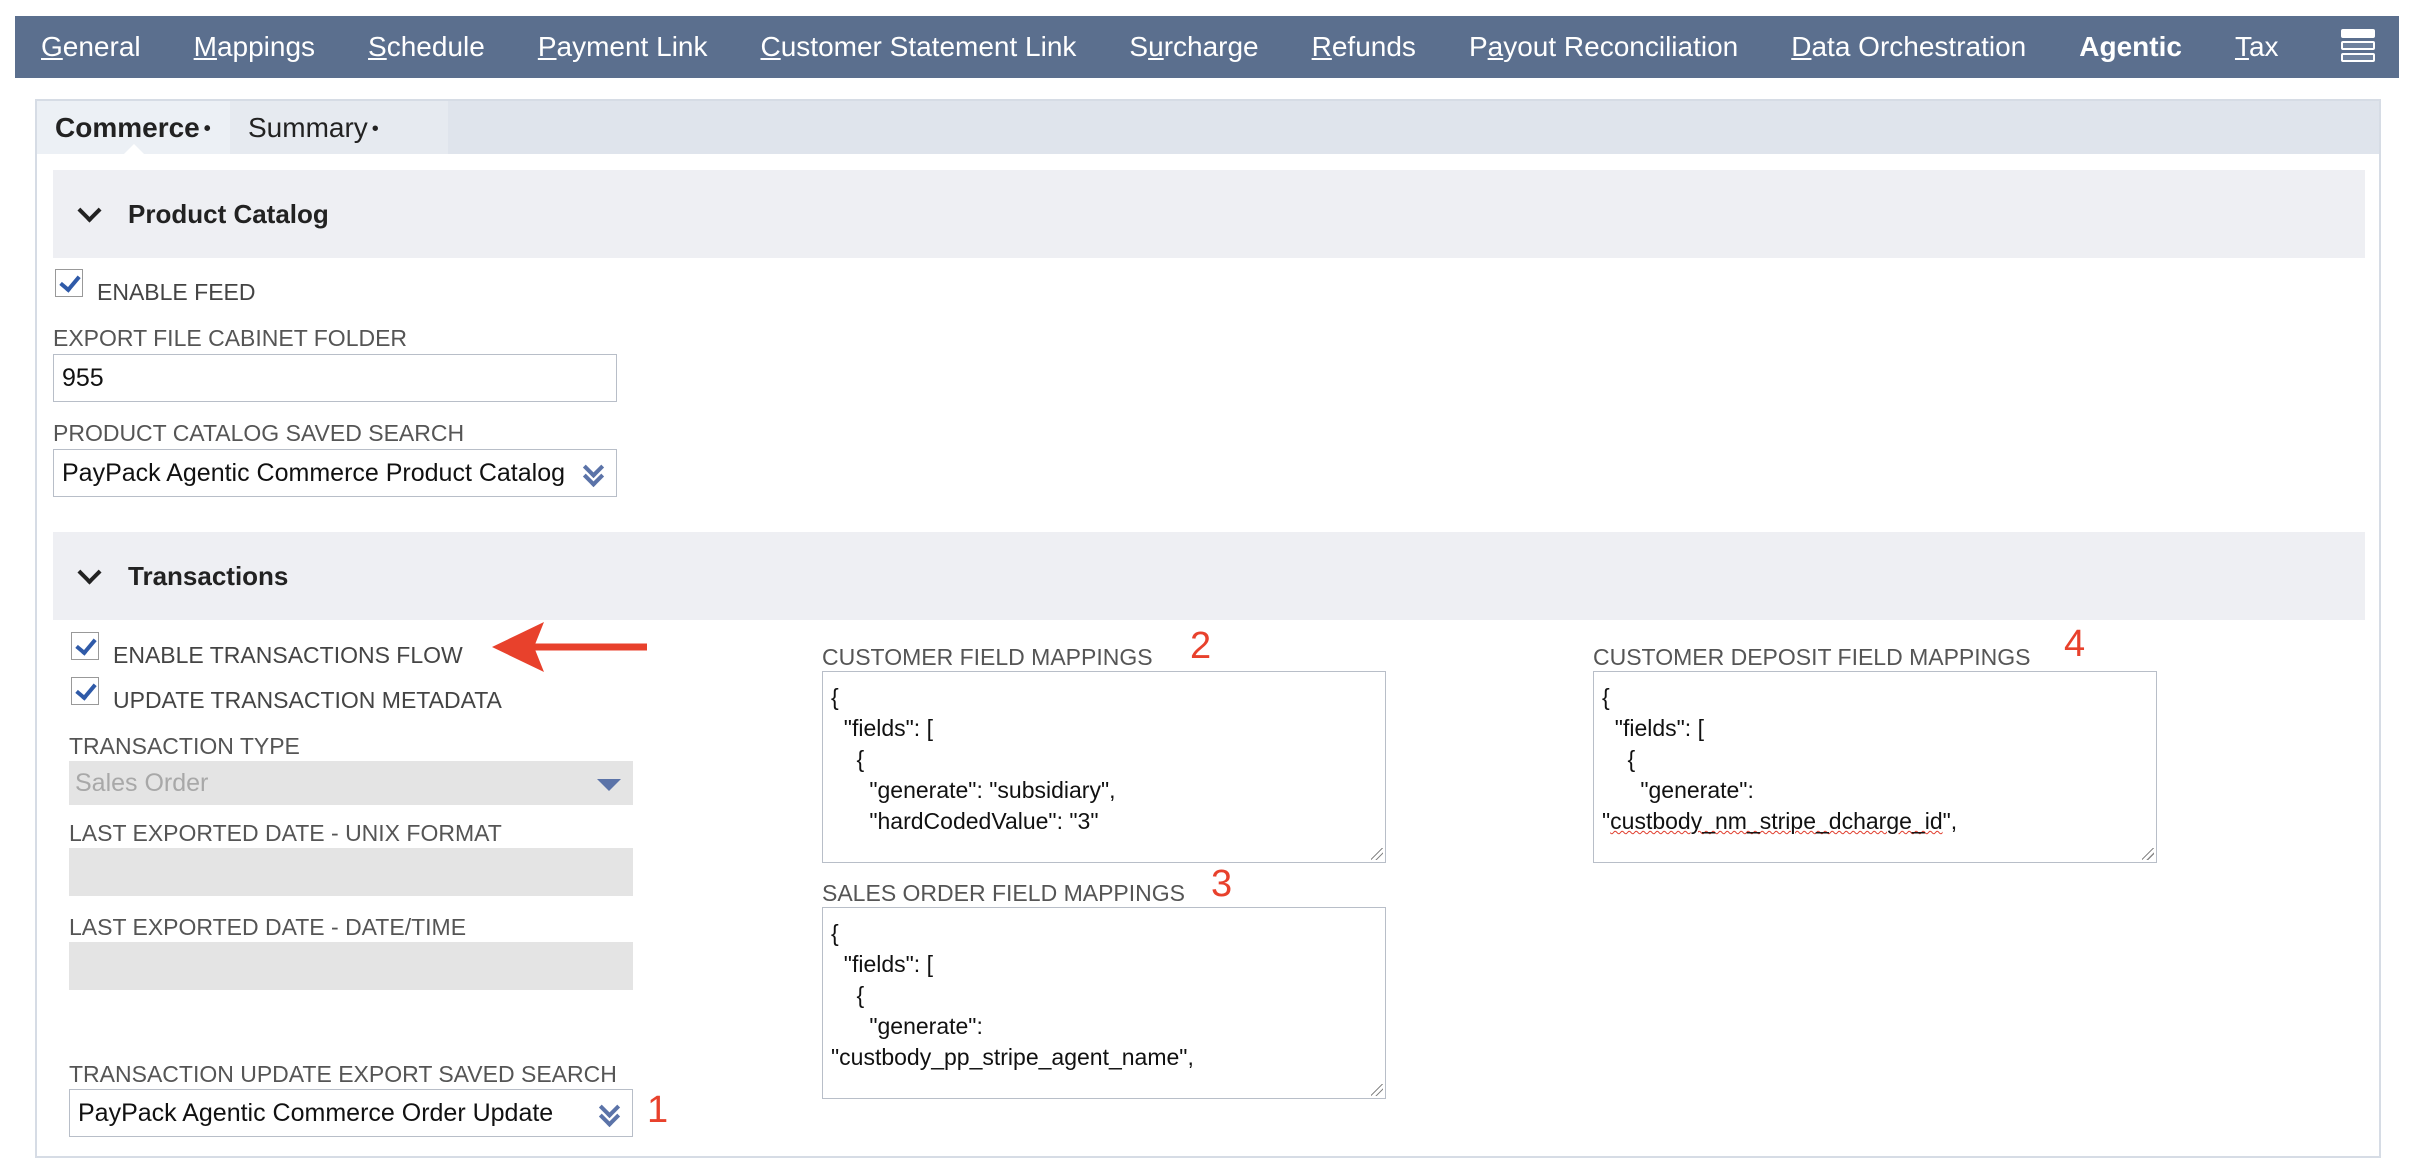 The height and width of the screenshot is (1176, 2410). I want to click on enable-feed-checkbox, so click(69, 283).